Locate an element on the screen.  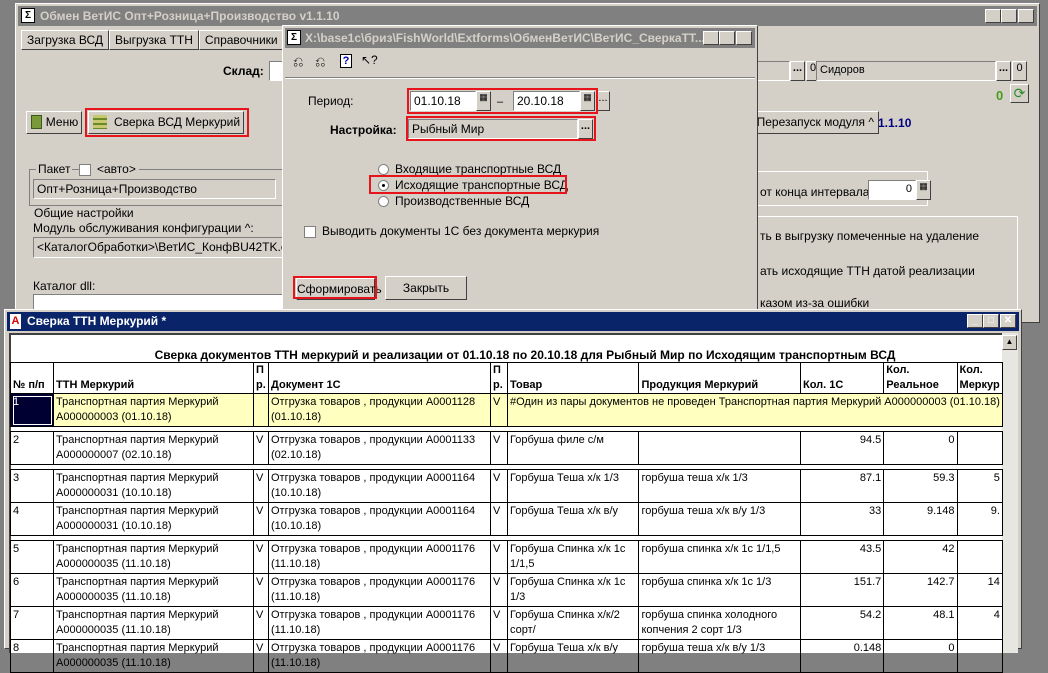
report-title: Сверка ТТН Меркурий * is located at coordinates (97, 321).